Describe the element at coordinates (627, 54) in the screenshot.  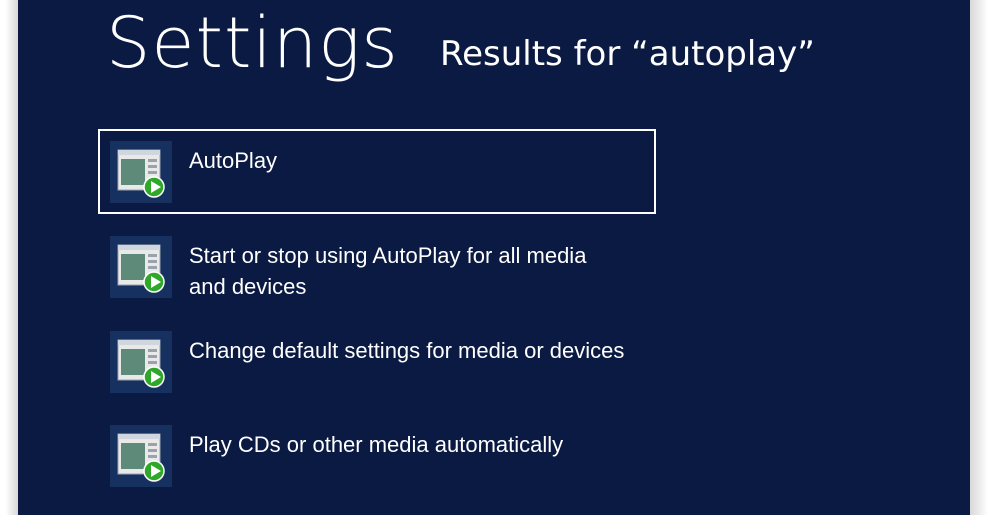
I see `search-results-subtitle: Results for “autoplay”` at that location.